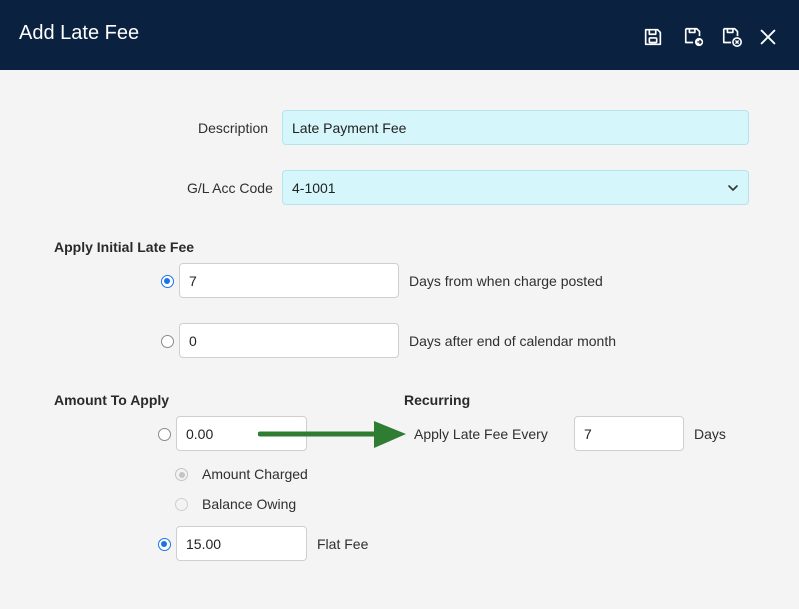 The image size is (799, 609). Describe the element at coordinates (437, 400) in the screenshot. I see `recurring-heading: Recurring` at that location.